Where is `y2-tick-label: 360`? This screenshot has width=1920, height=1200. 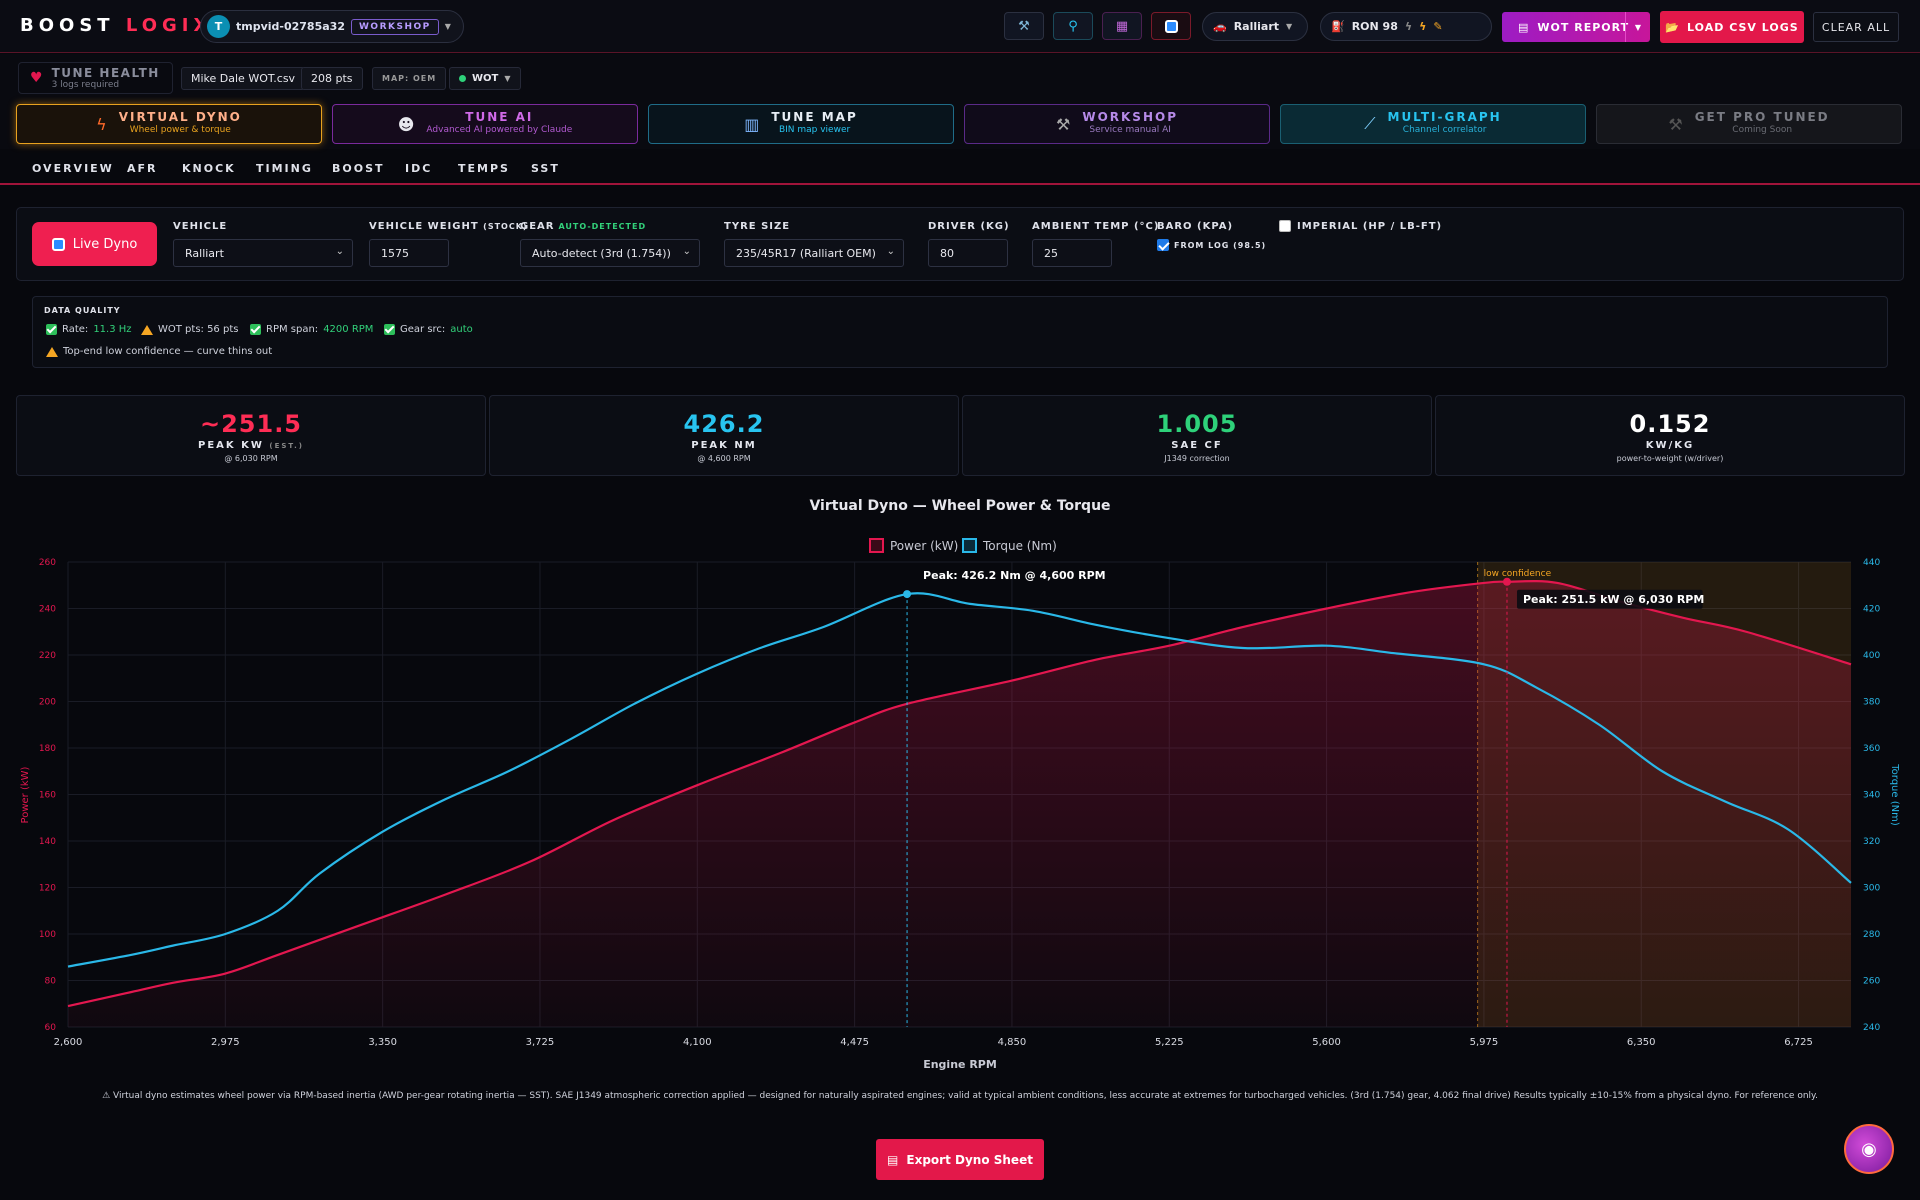
y2-tick-label: 360 is located at coordinates (1871, 749).